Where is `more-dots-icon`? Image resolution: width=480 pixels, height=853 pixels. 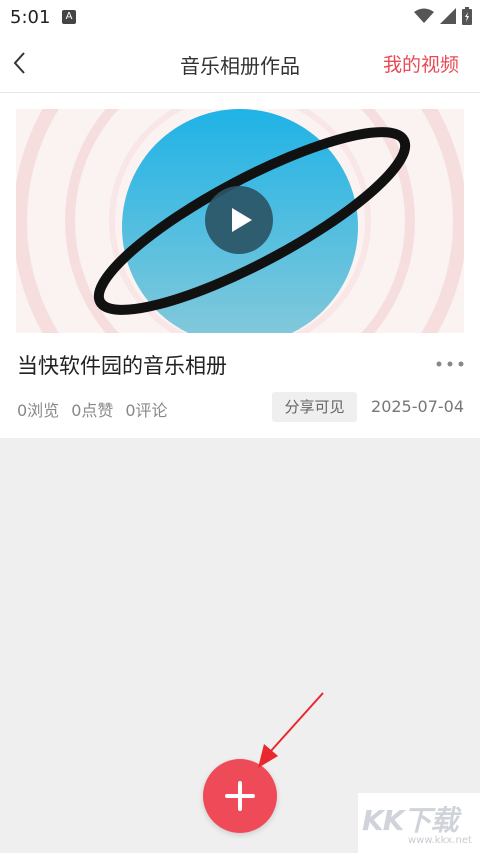
more-dots-icon is located at coordinates (450, 364).